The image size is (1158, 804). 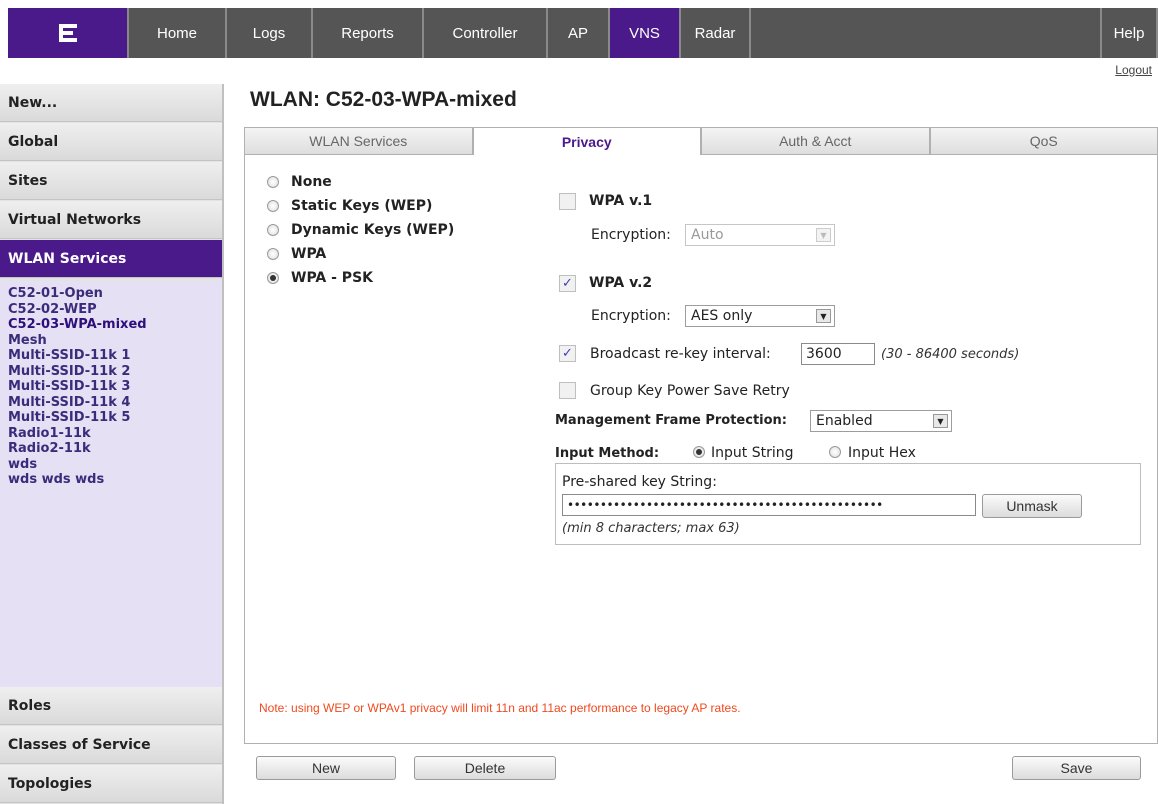 What do you see at coordinates (311, 182) in the screenshot?
I see `radio-label: None` at bounding box center [311, 182].